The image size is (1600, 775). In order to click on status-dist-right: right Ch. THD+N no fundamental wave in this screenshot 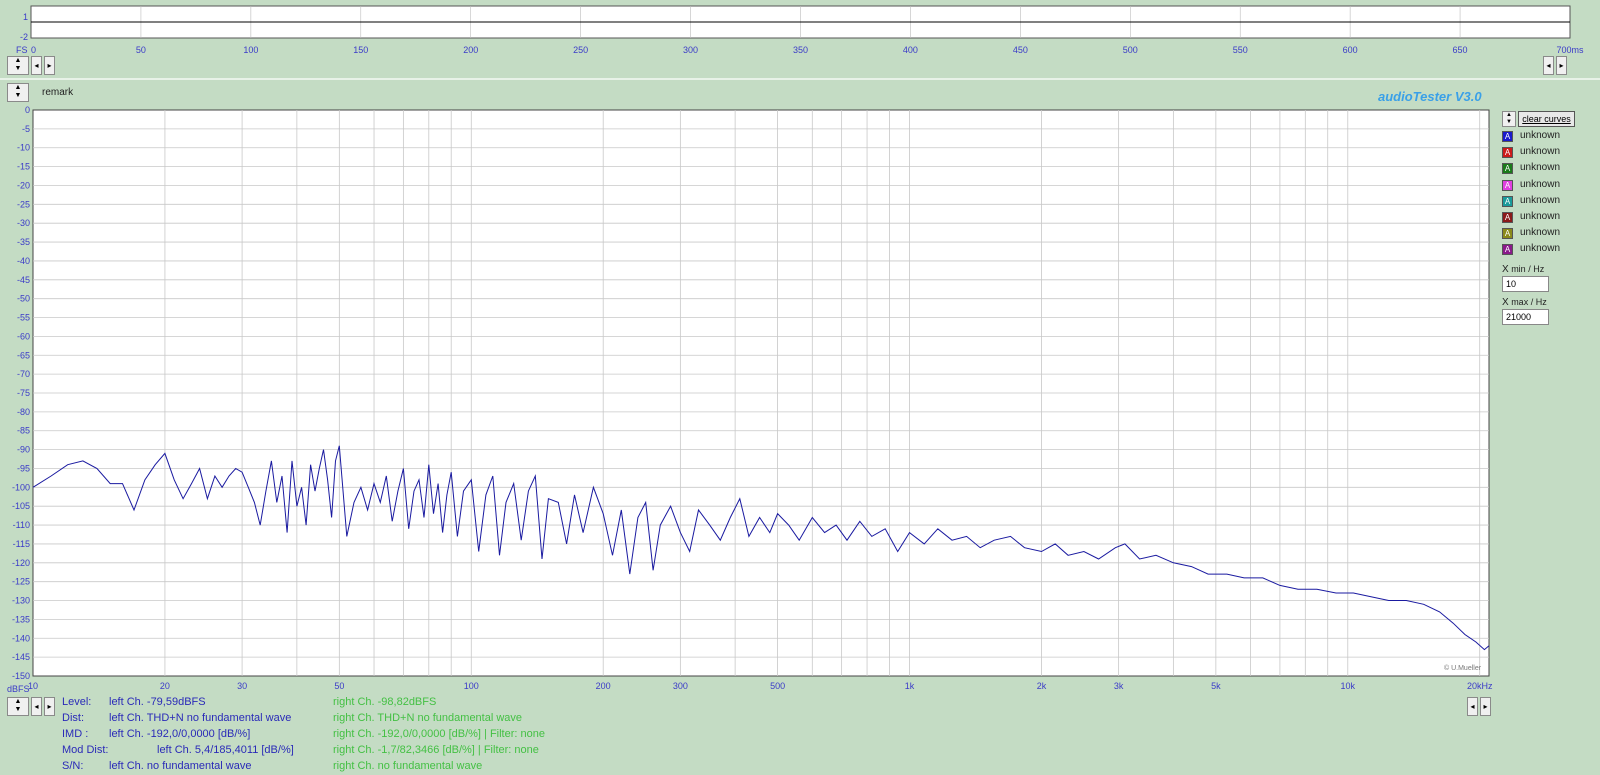, I will do `click(428, 718)`.